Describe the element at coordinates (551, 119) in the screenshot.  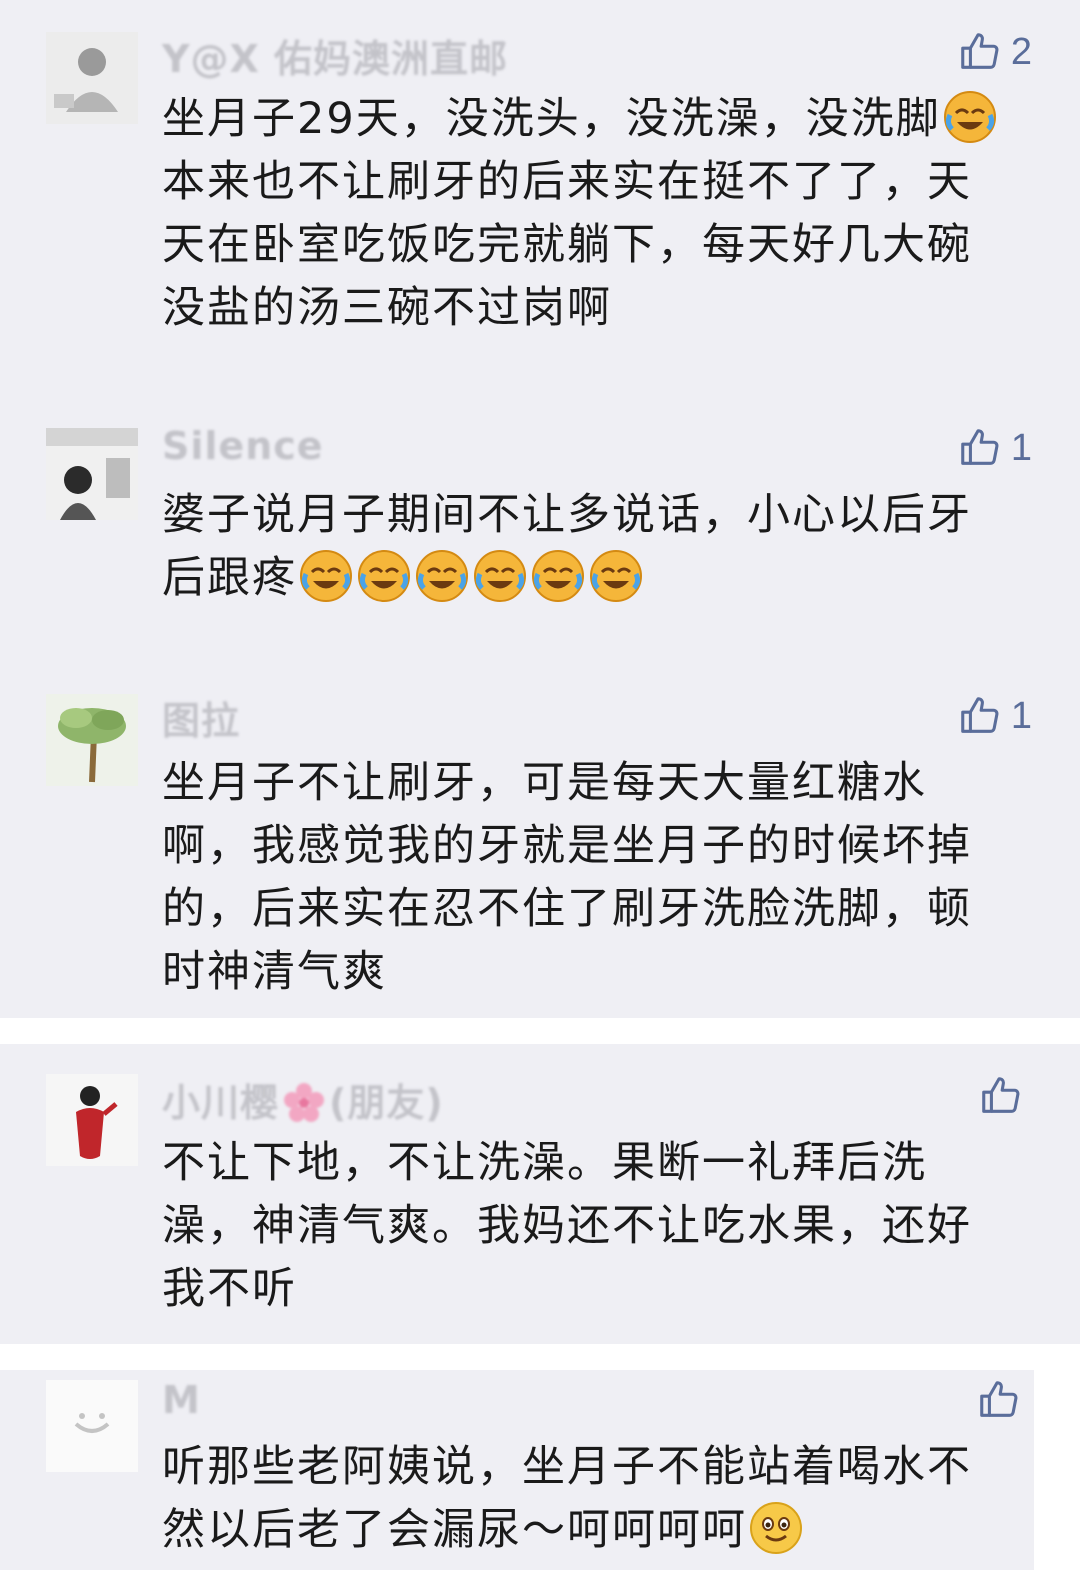
I see `comment-text-part: 坐月子29天，没洗头，没洗澡，没洗脚` at that location.